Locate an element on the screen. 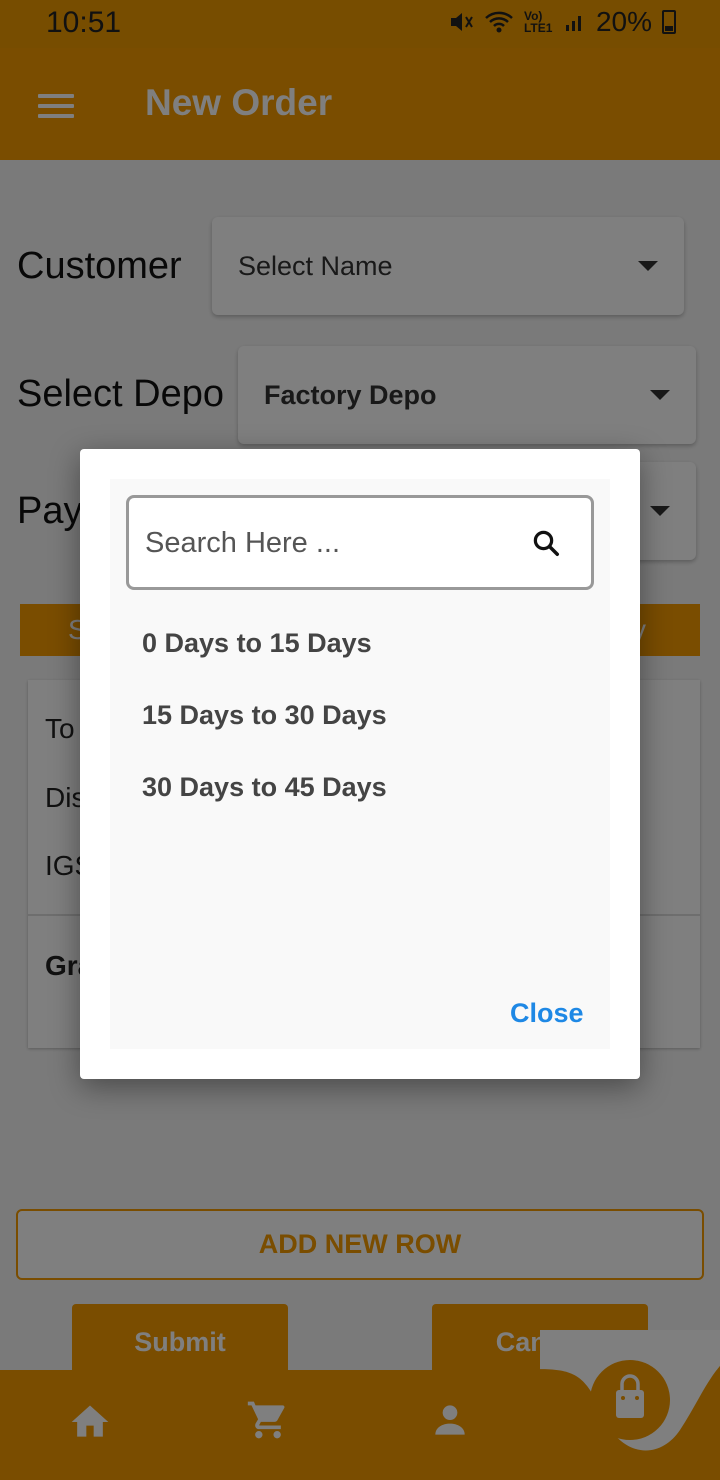 The width and height of the screenshot is (720, 1480). option-item: 15 Days to 30 Days is located at coordinates (264, 715).